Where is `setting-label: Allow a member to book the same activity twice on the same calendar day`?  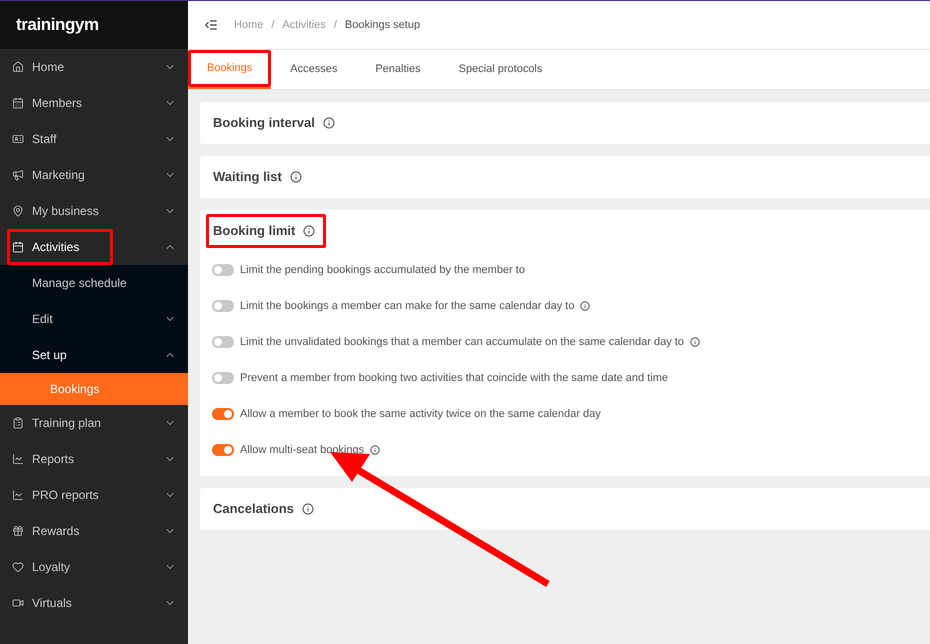
setting-label: Allow a member to book the same activity twice on the same calendar day is located at coordinates (420, 414).